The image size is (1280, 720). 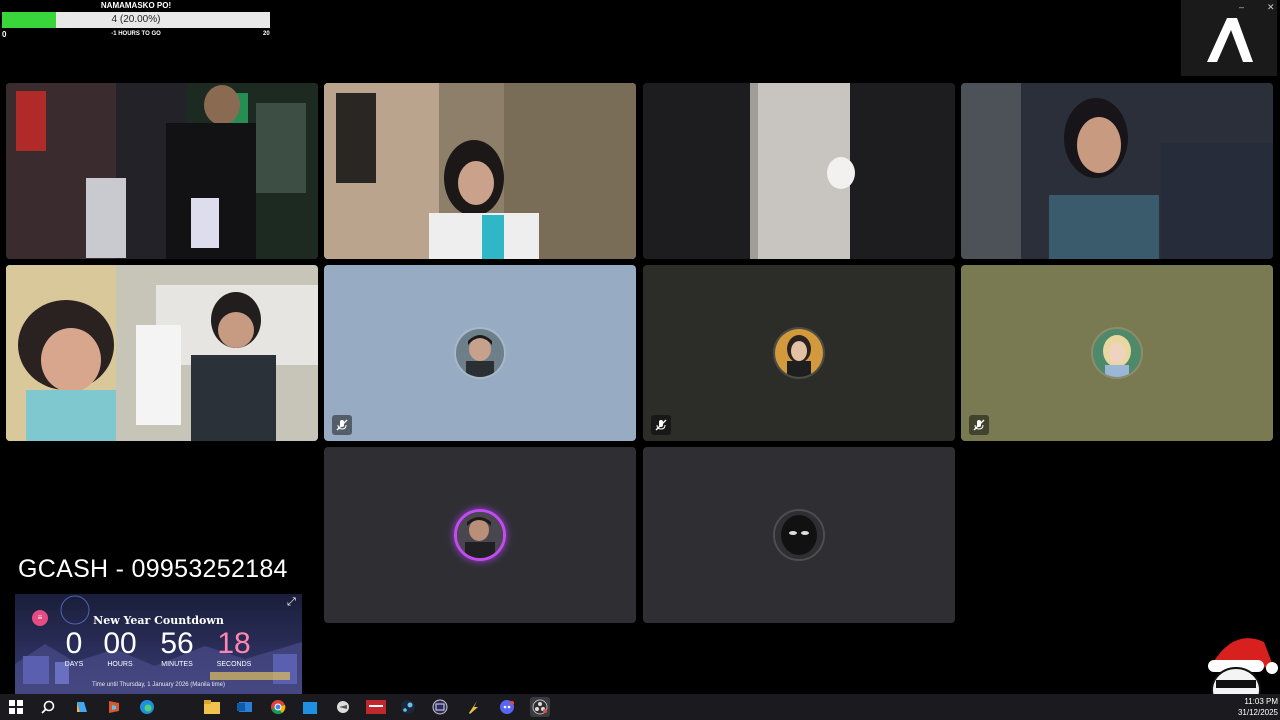 I want to click on windows-taskbar: 11:03 PM 31/12/2025, so click(x=640, y=707).